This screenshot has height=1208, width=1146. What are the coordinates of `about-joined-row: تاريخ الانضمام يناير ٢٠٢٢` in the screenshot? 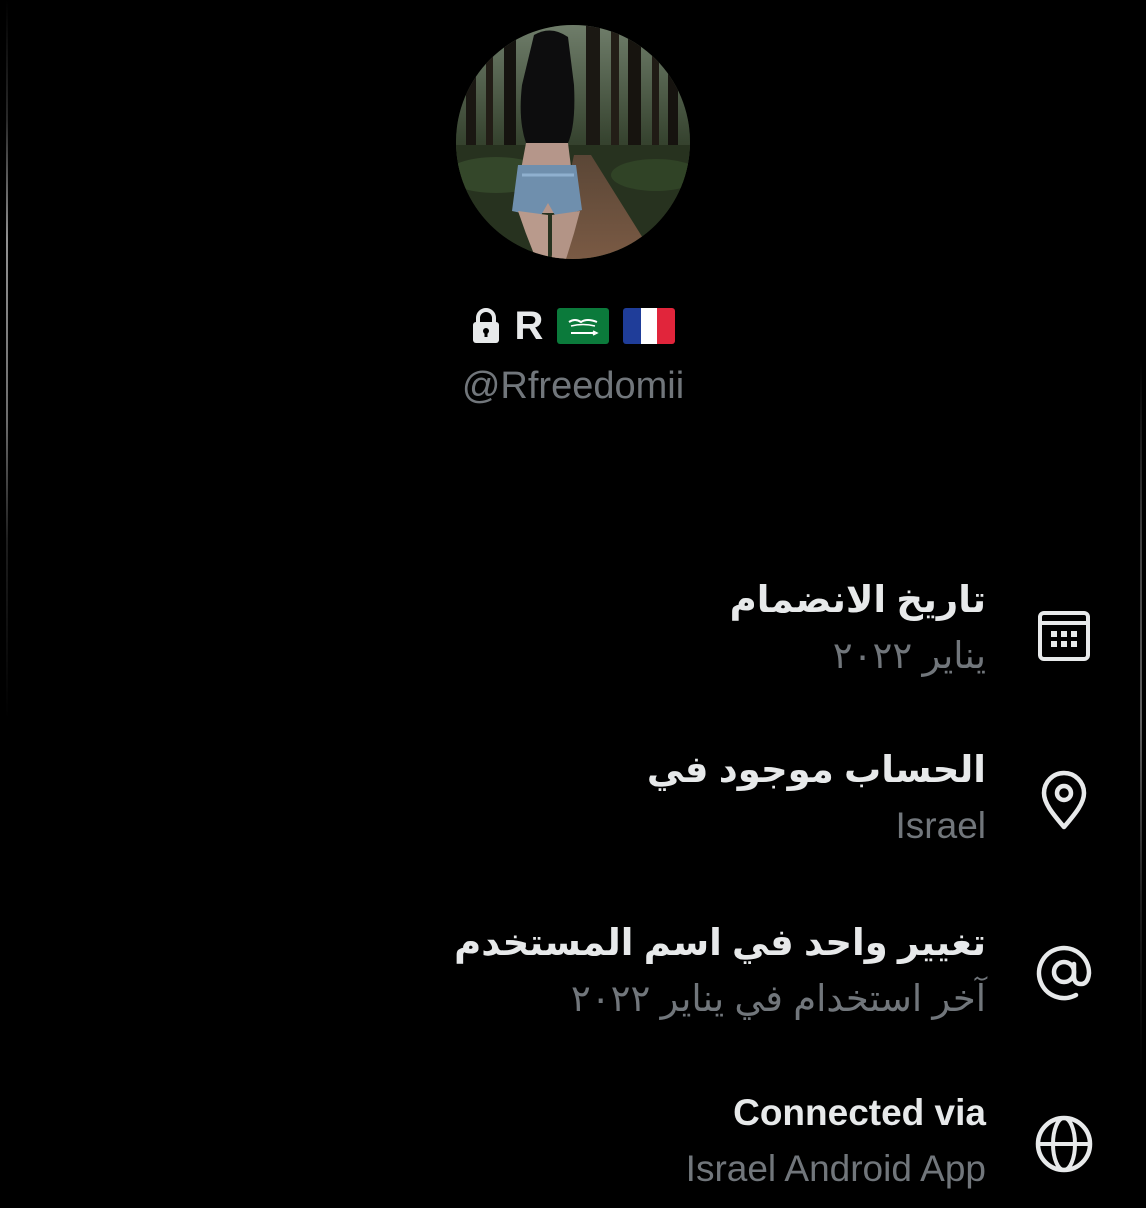 It's located at (573, 635).